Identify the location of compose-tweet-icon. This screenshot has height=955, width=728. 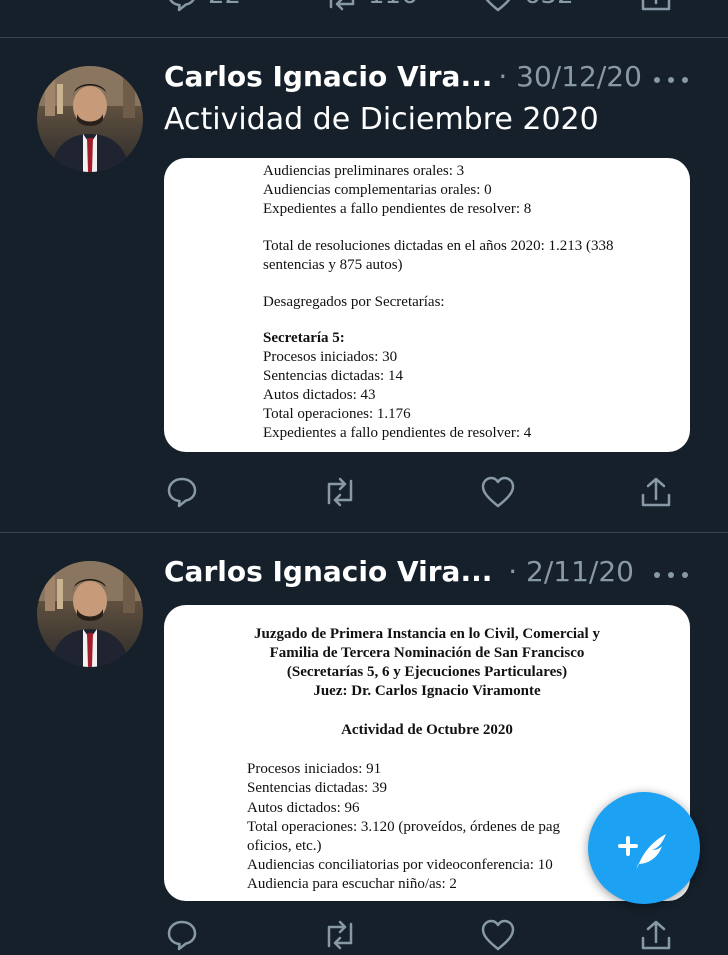
(644, 848).